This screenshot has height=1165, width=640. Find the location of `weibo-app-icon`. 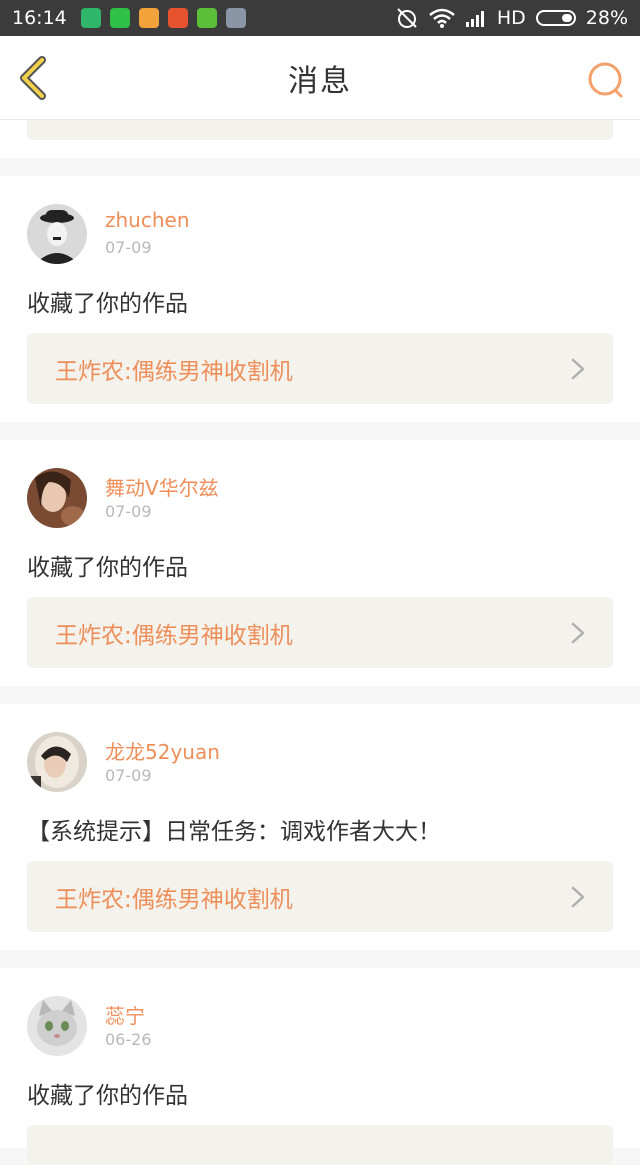

weibo-app-icon is located at coordinates (148, 18).